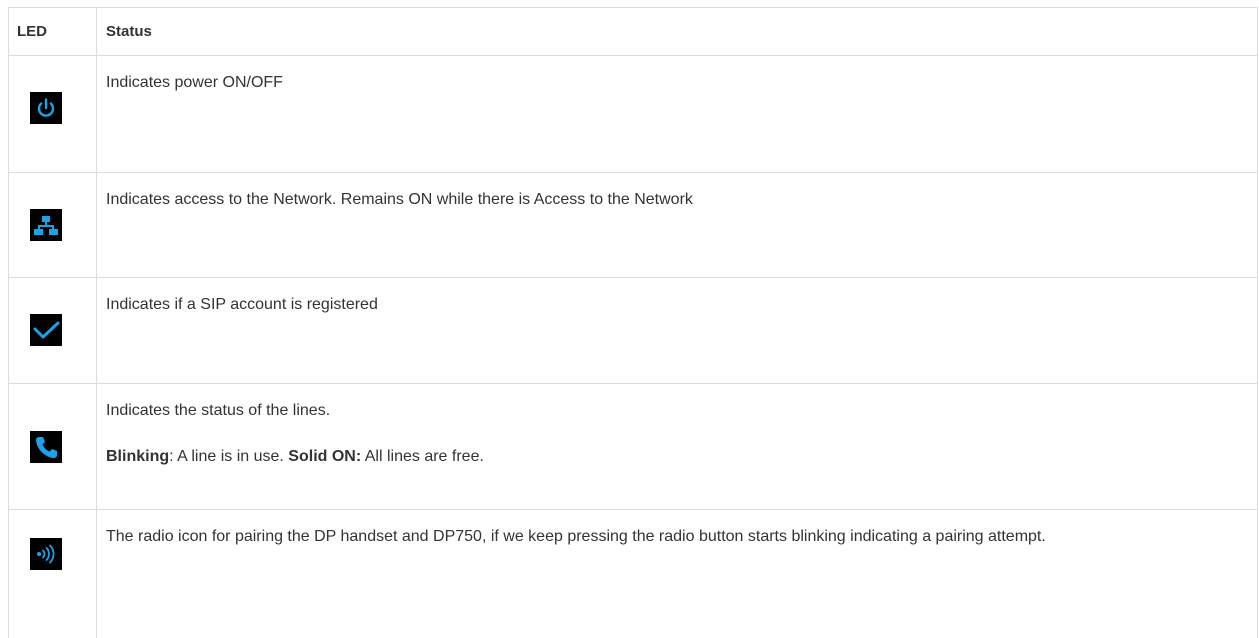  I want to click on status-text: Indicates if a SIP account is registered, so click(242, 304).